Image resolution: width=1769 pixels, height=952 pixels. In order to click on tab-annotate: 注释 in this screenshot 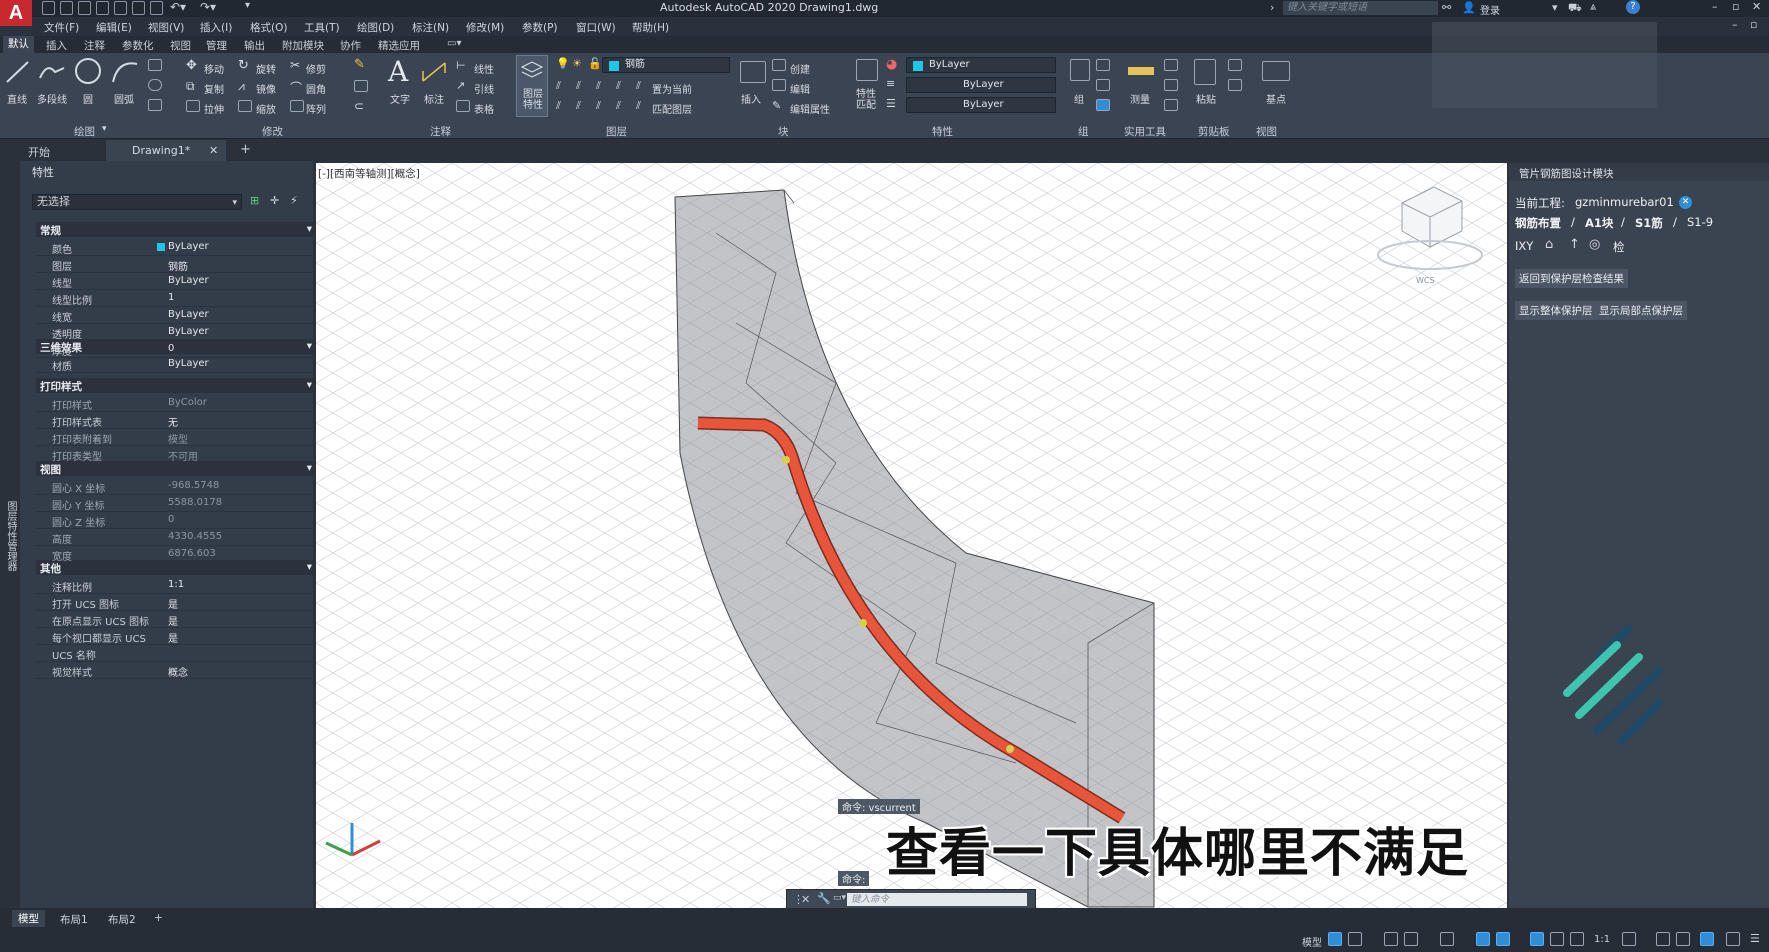, I will do `click(94, 45)`.